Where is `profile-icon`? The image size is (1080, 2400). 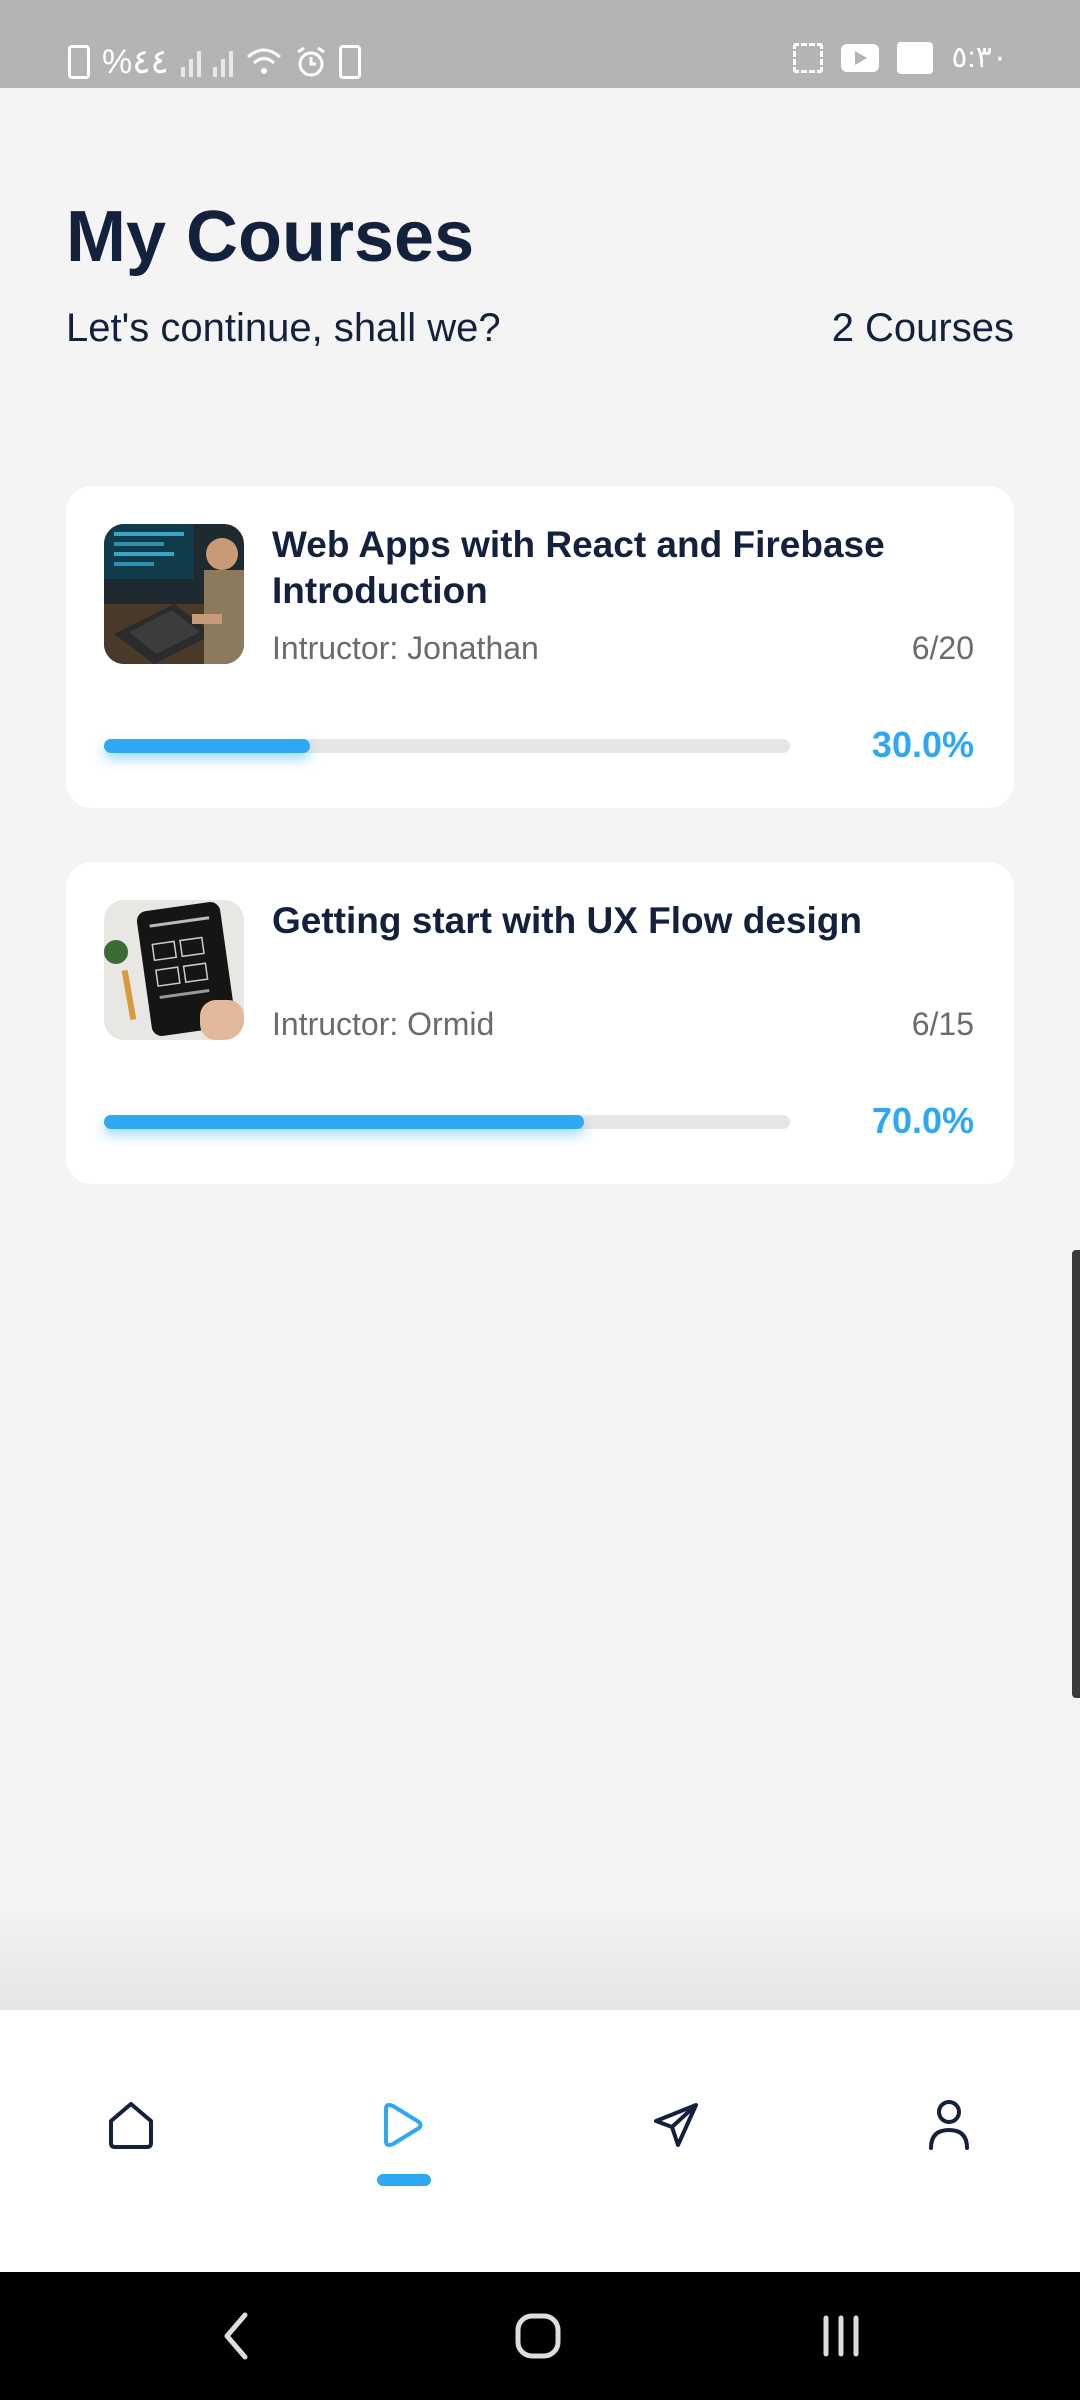 profile-icon is located at coordinates (949, 2125).